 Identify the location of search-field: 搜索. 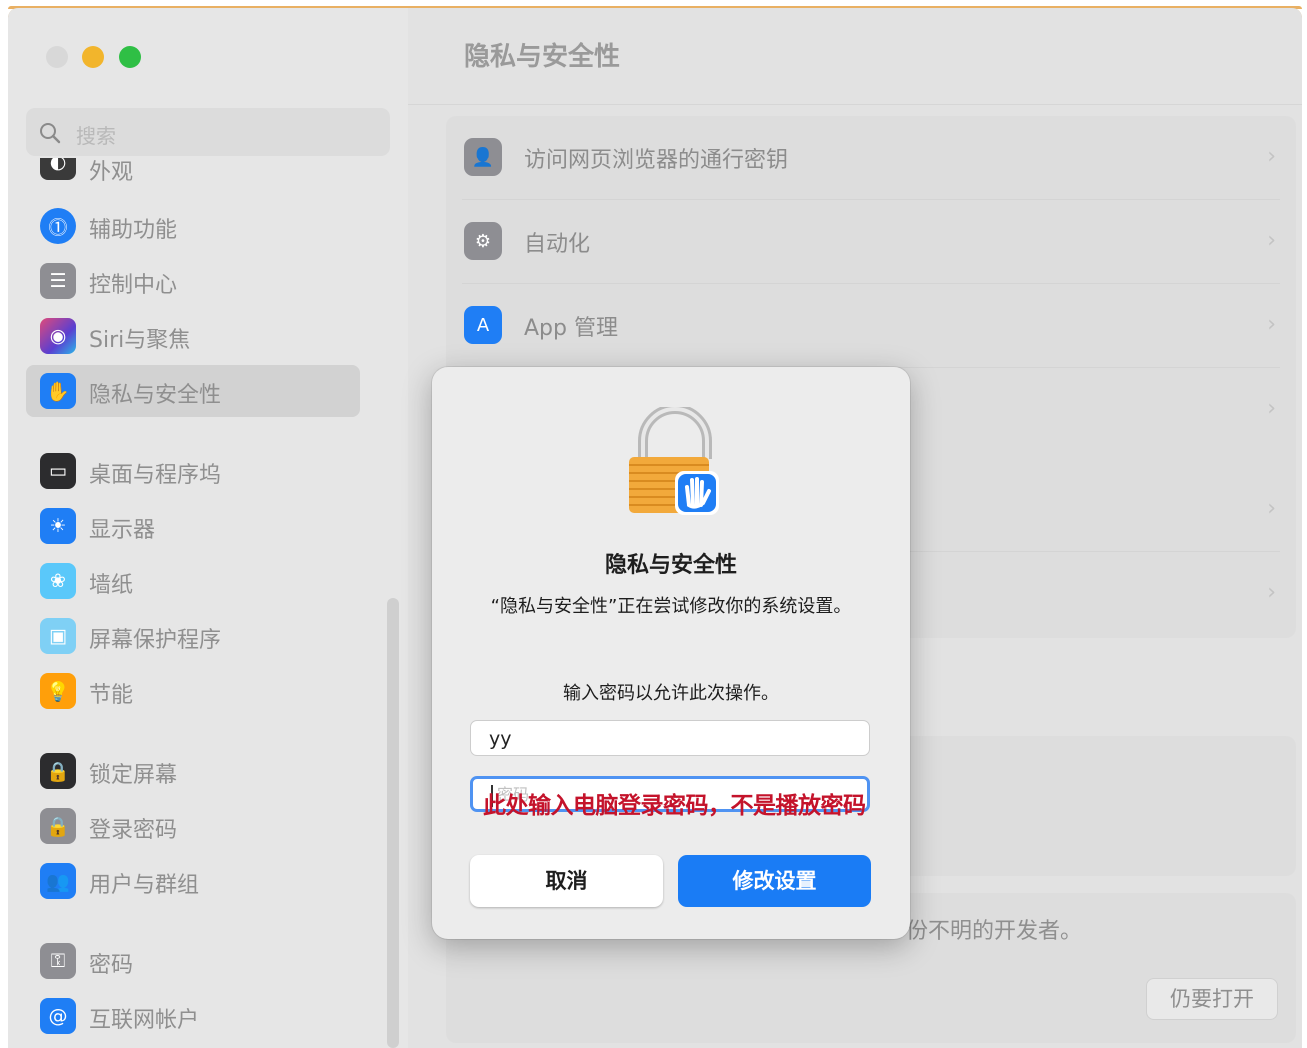
(208, 132).